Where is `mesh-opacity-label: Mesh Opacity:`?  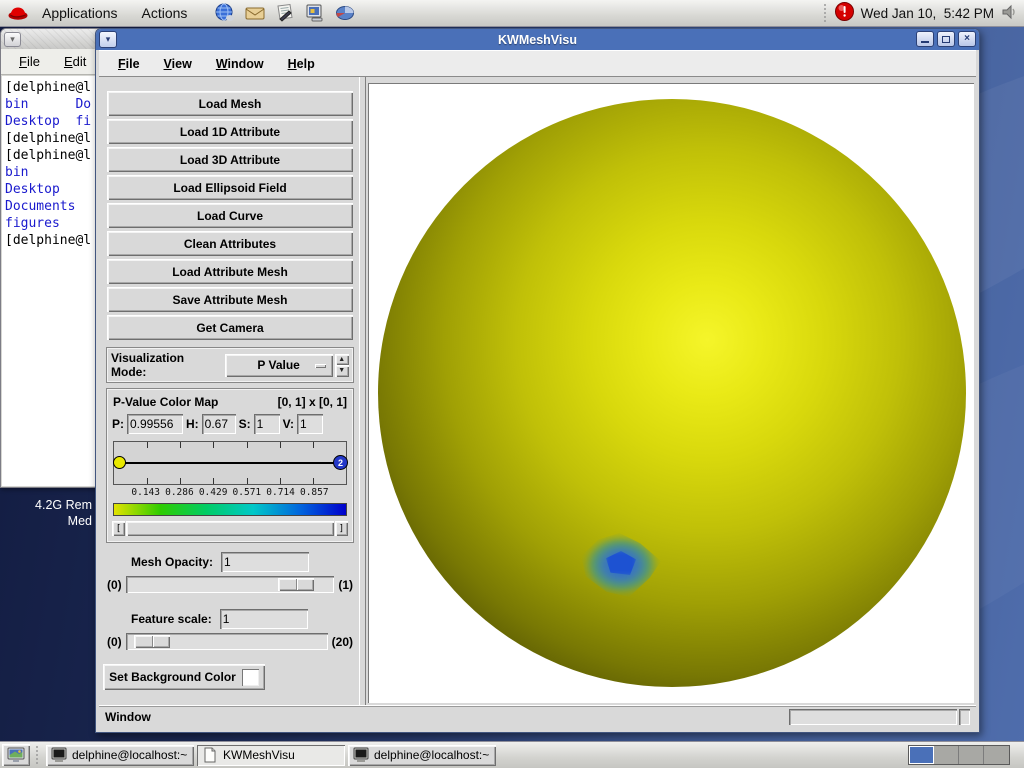 mesh-opacity-label: Mesh Opacity: is located at coordinates (172, 562).